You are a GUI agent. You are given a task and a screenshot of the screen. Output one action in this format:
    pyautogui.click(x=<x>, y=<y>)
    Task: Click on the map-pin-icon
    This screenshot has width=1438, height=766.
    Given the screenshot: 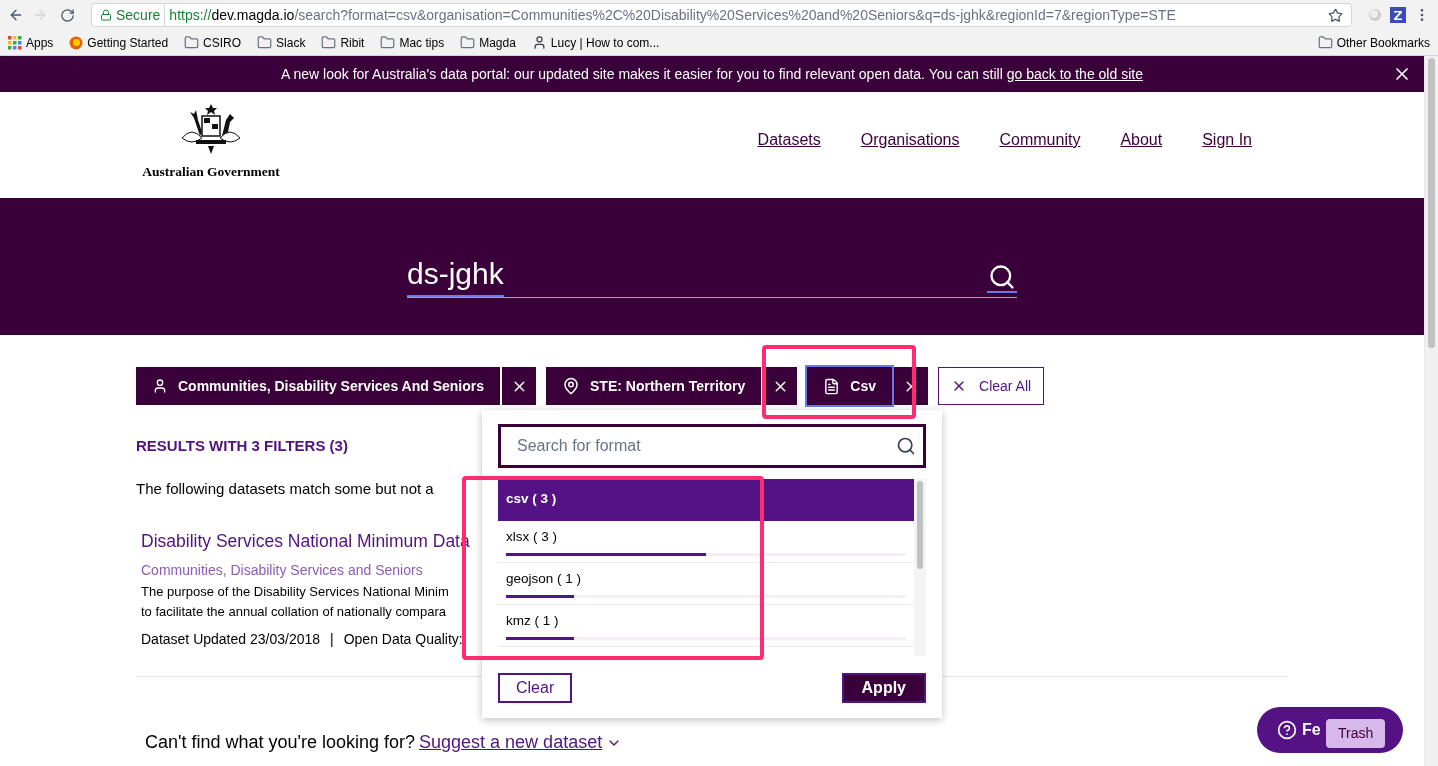 What is the action you would take?
    pyautogui.click(x=571, y=386)
    